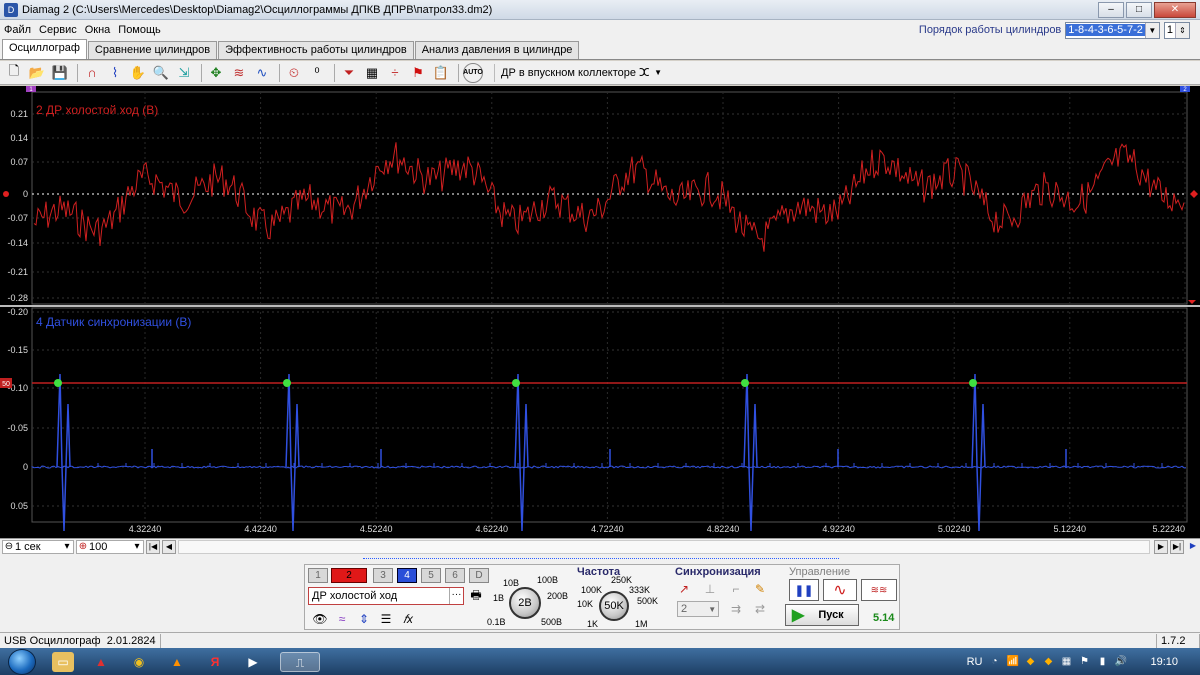 This screenshot has height=675, width=1200. What do you see at coordinates (115, 73) in the screenshot?
I see `cursor-b-icon: ⌇` at bounding box center [115, 73].